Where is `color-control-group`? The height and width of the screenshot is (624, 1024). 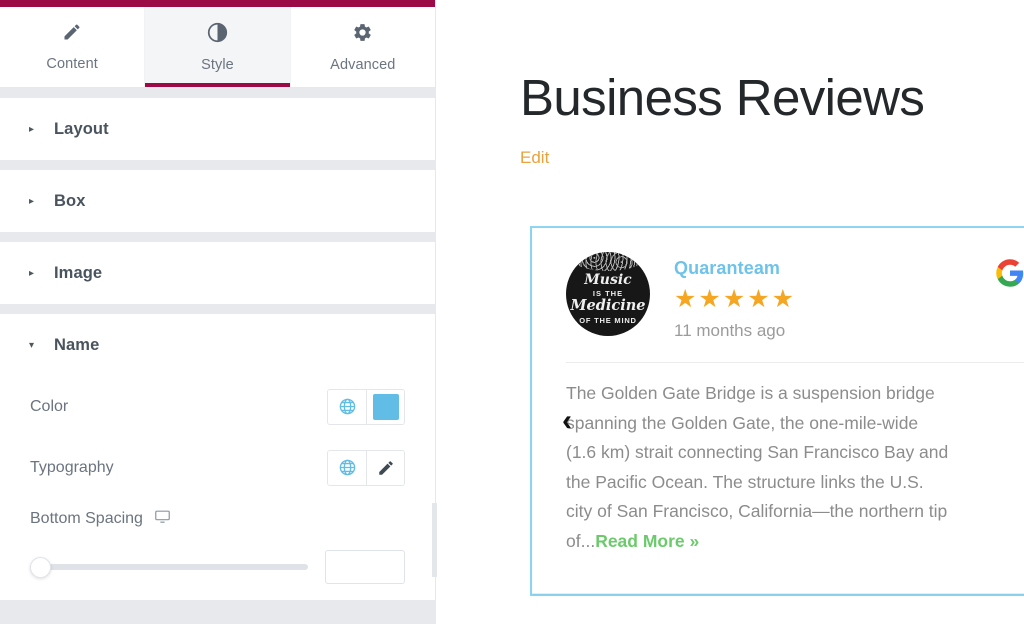
color-control-group is located at coordinates (366, 406).